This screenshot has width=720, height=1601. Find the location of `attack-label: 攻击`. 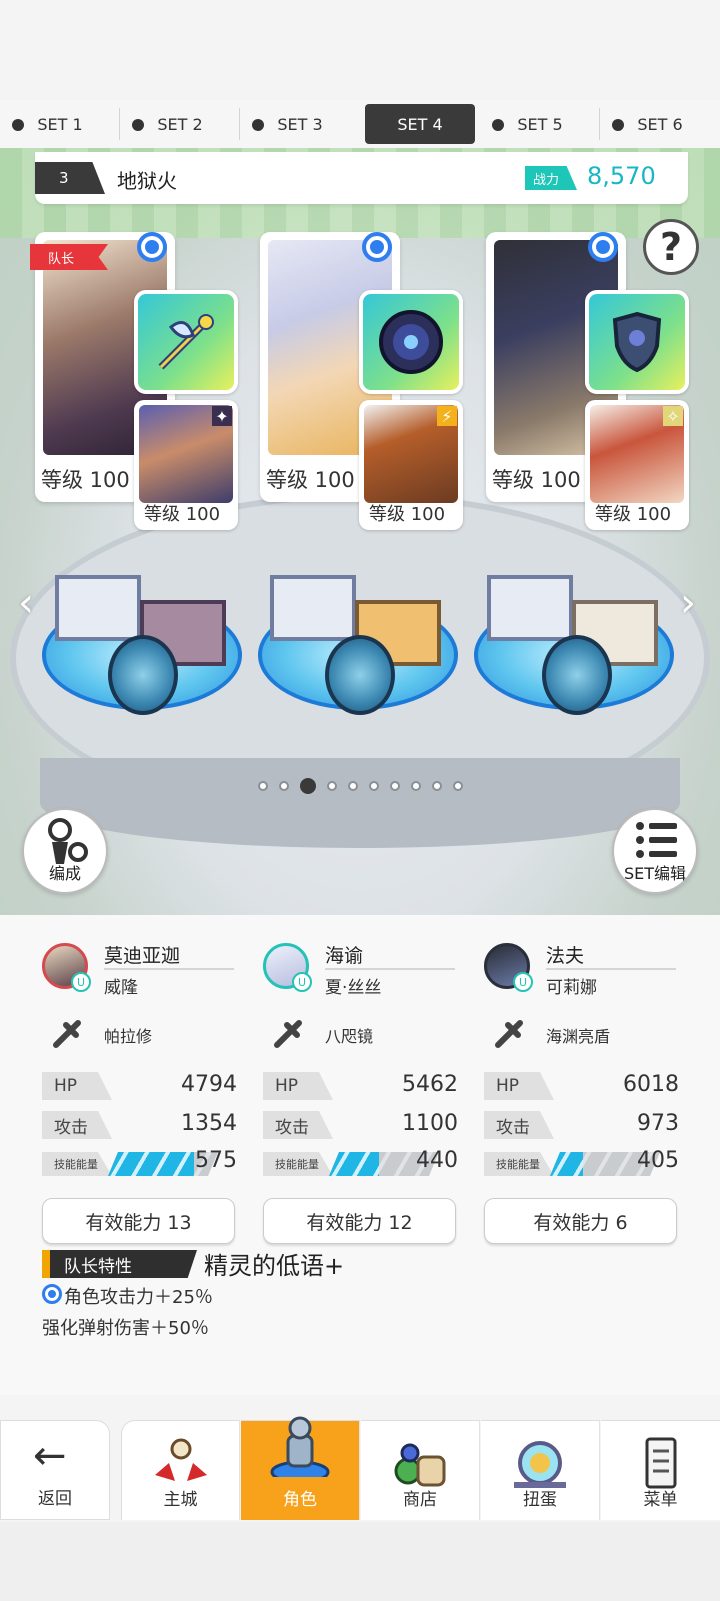

attack-label: 攻击 is located at coordinates (298, 1125).